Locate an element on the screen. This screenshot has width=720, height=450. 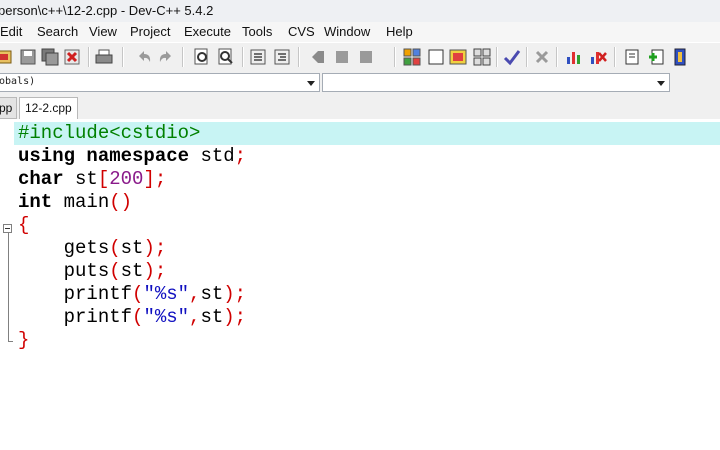
menu-execute: Execute is located at coordinates (207, 31).